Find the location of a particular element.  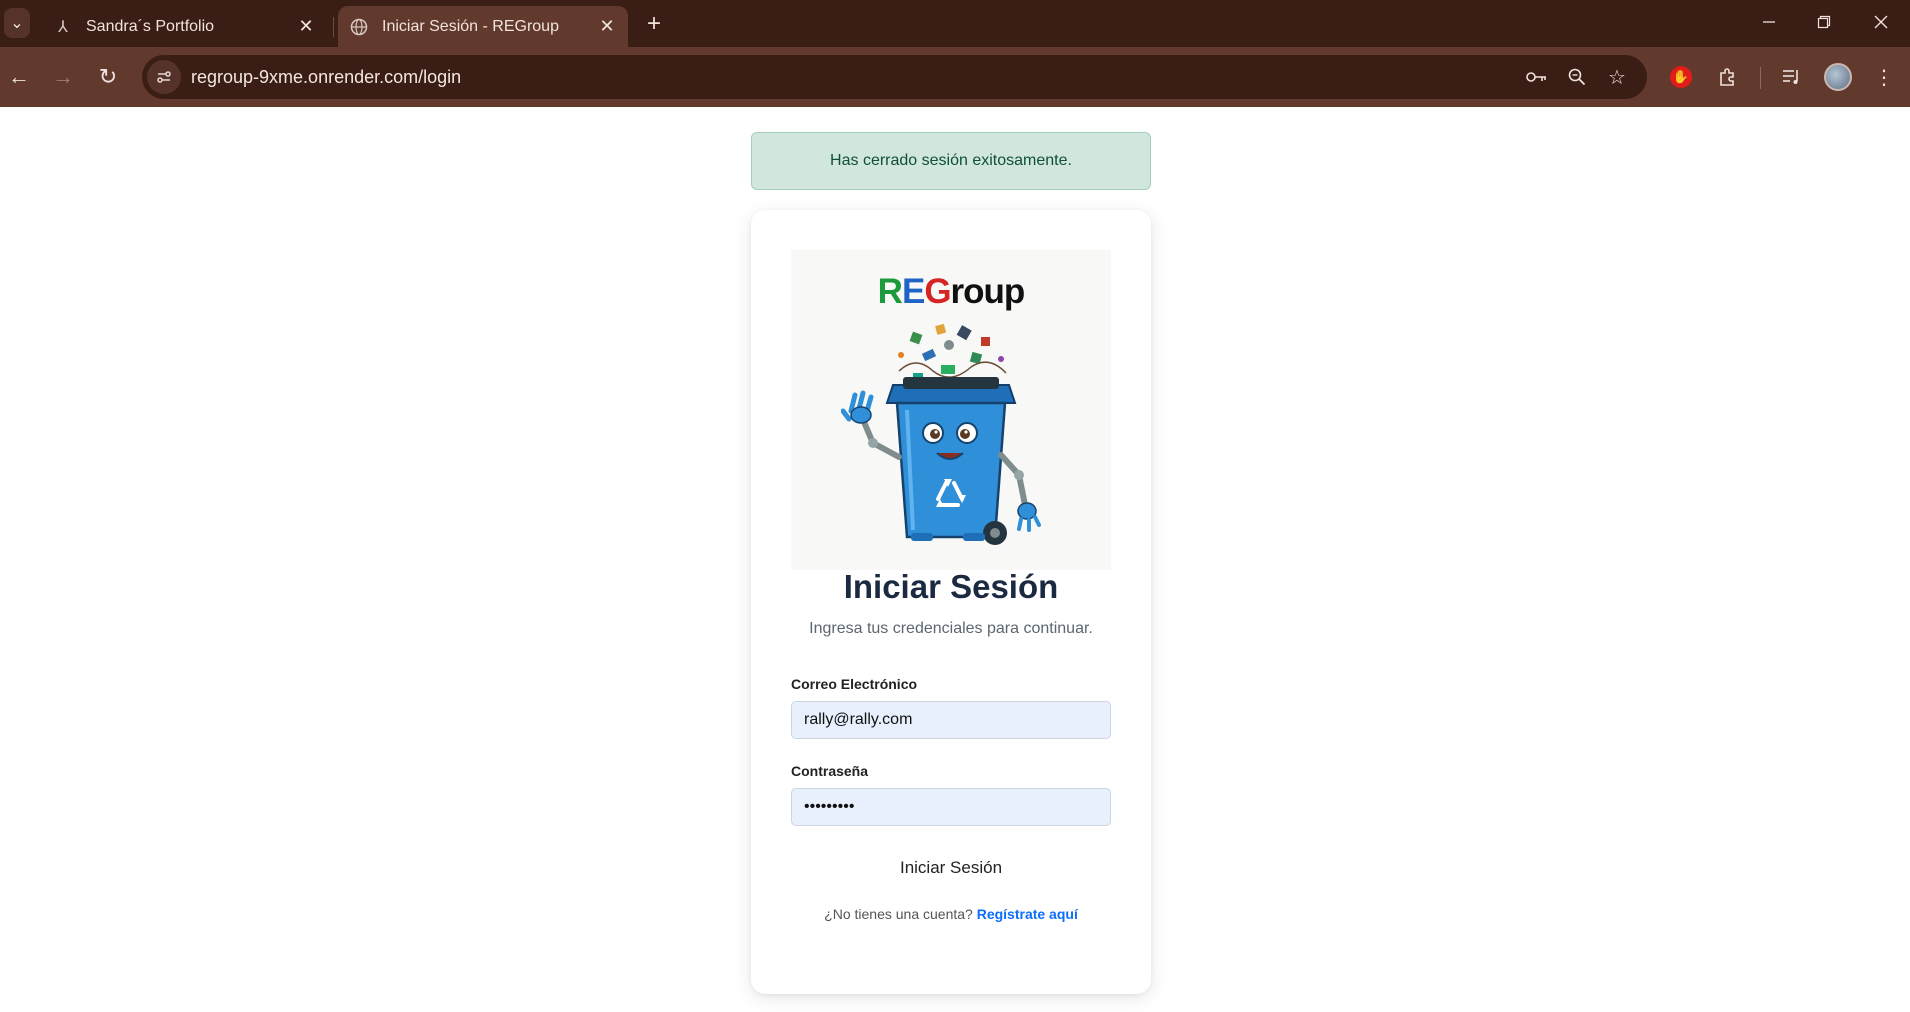

zoom-icon is located at coordinates (1577, 77).